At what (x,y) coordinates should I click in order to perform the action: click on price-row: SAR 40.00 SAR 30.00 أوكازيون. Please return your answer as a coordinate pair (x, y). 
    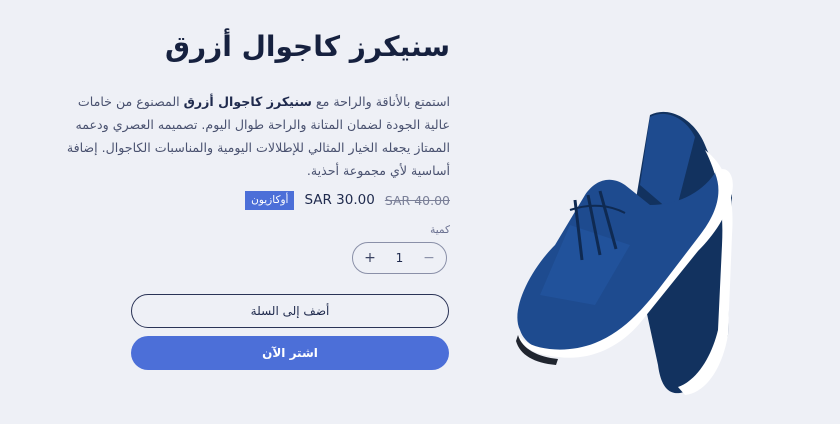
    Looking at the image, I should click on (345, 200).